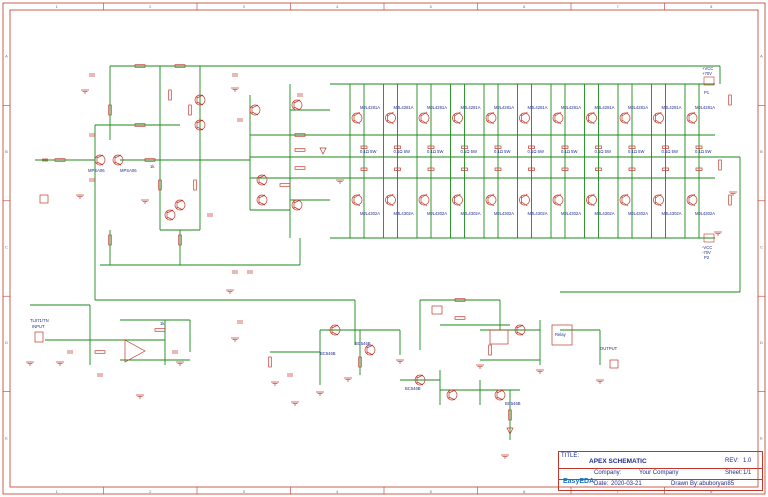 This screenshot has height=497, width=768. What do you see at coordinates (152, 166) in the screenshot?
I see `part-label: 1k` at bounding box center [152, 166].